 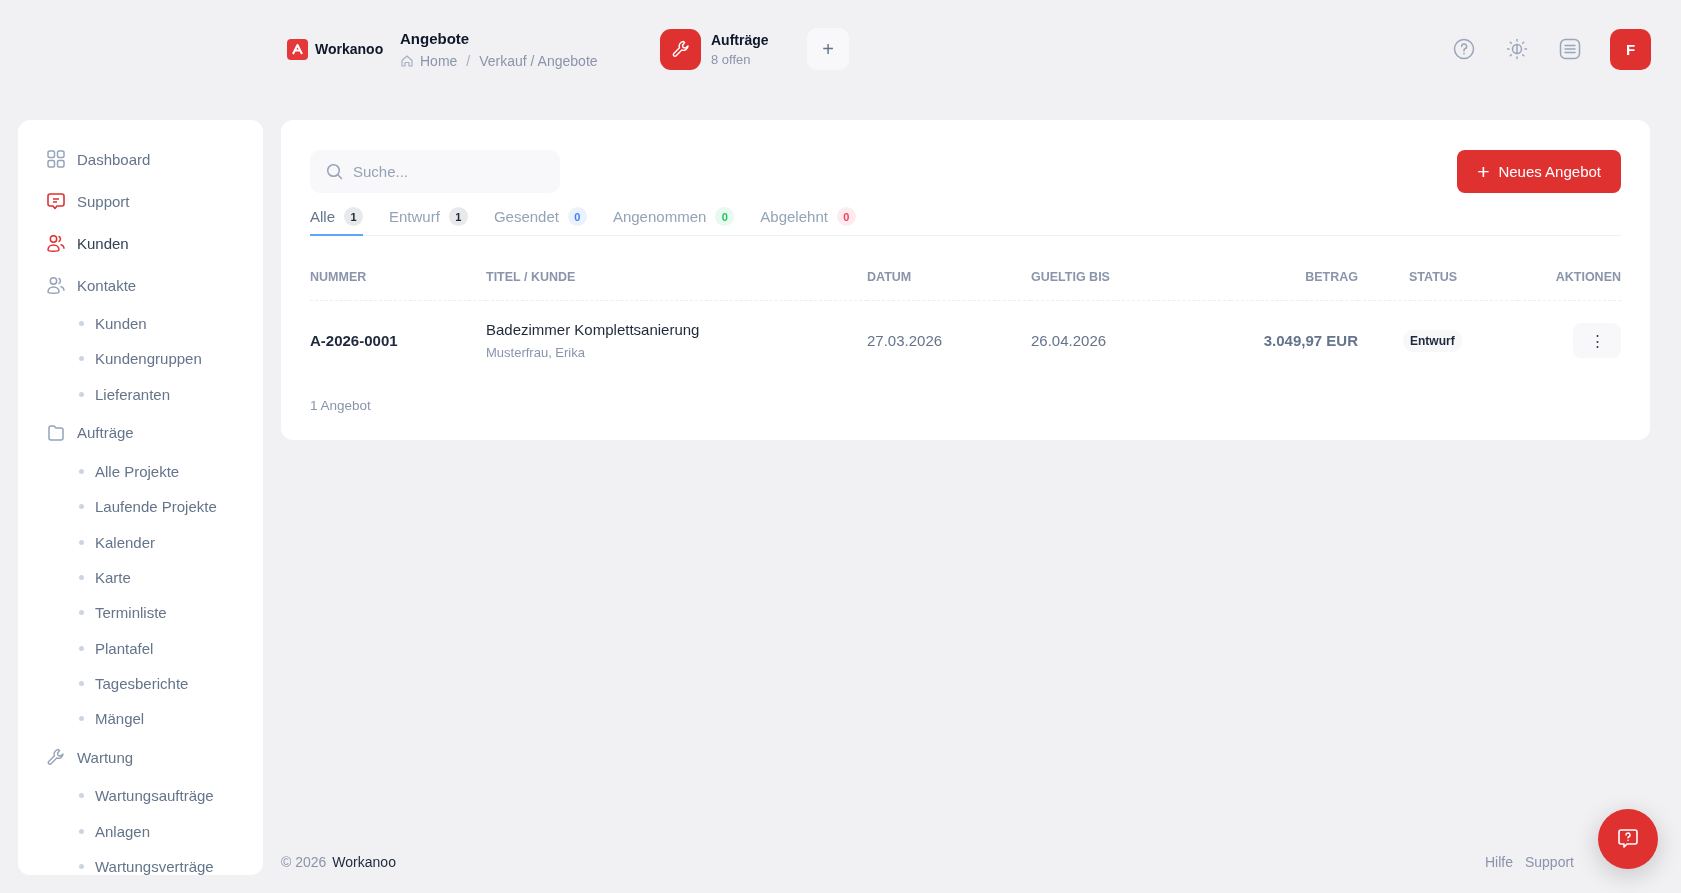 What do you see at coordinates (435, 38) in the screenshot?
I see `page-title: Angebote` at bounding box center [435, 38].